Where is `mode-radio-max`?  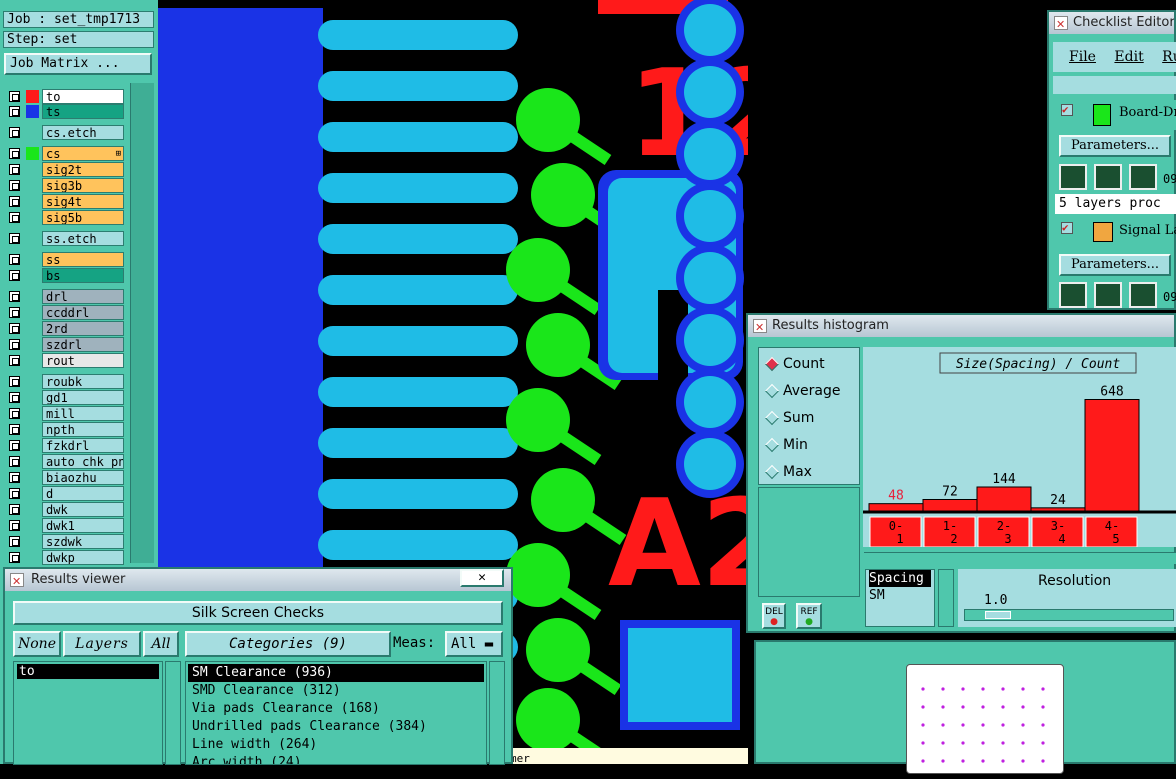
mode-radio-max is located at coordinates (772, 472).